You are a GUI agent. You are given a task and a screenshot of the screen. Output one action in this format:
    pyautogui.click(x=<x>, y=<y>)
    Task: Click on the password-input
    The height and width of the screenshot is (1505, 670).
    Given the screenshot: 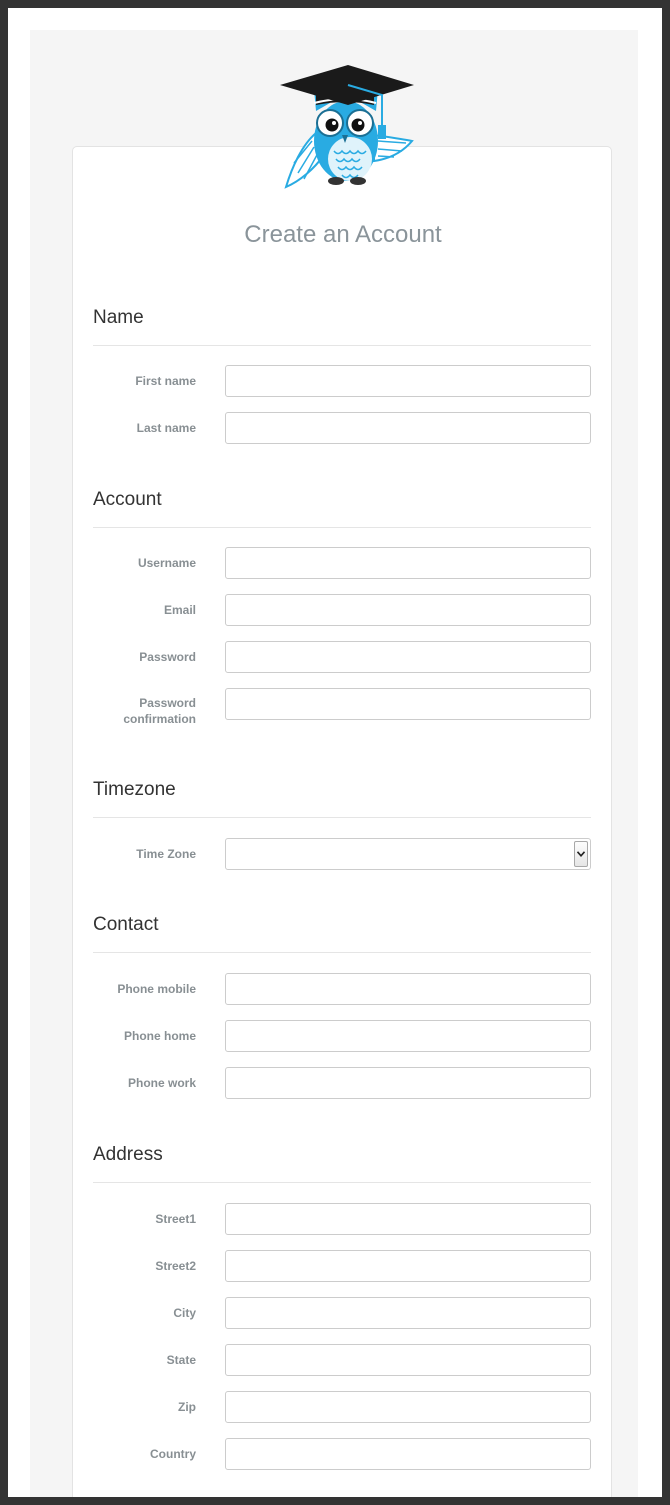 What is the action you would take?
    pyautogui.click(x=408, y=657)
    